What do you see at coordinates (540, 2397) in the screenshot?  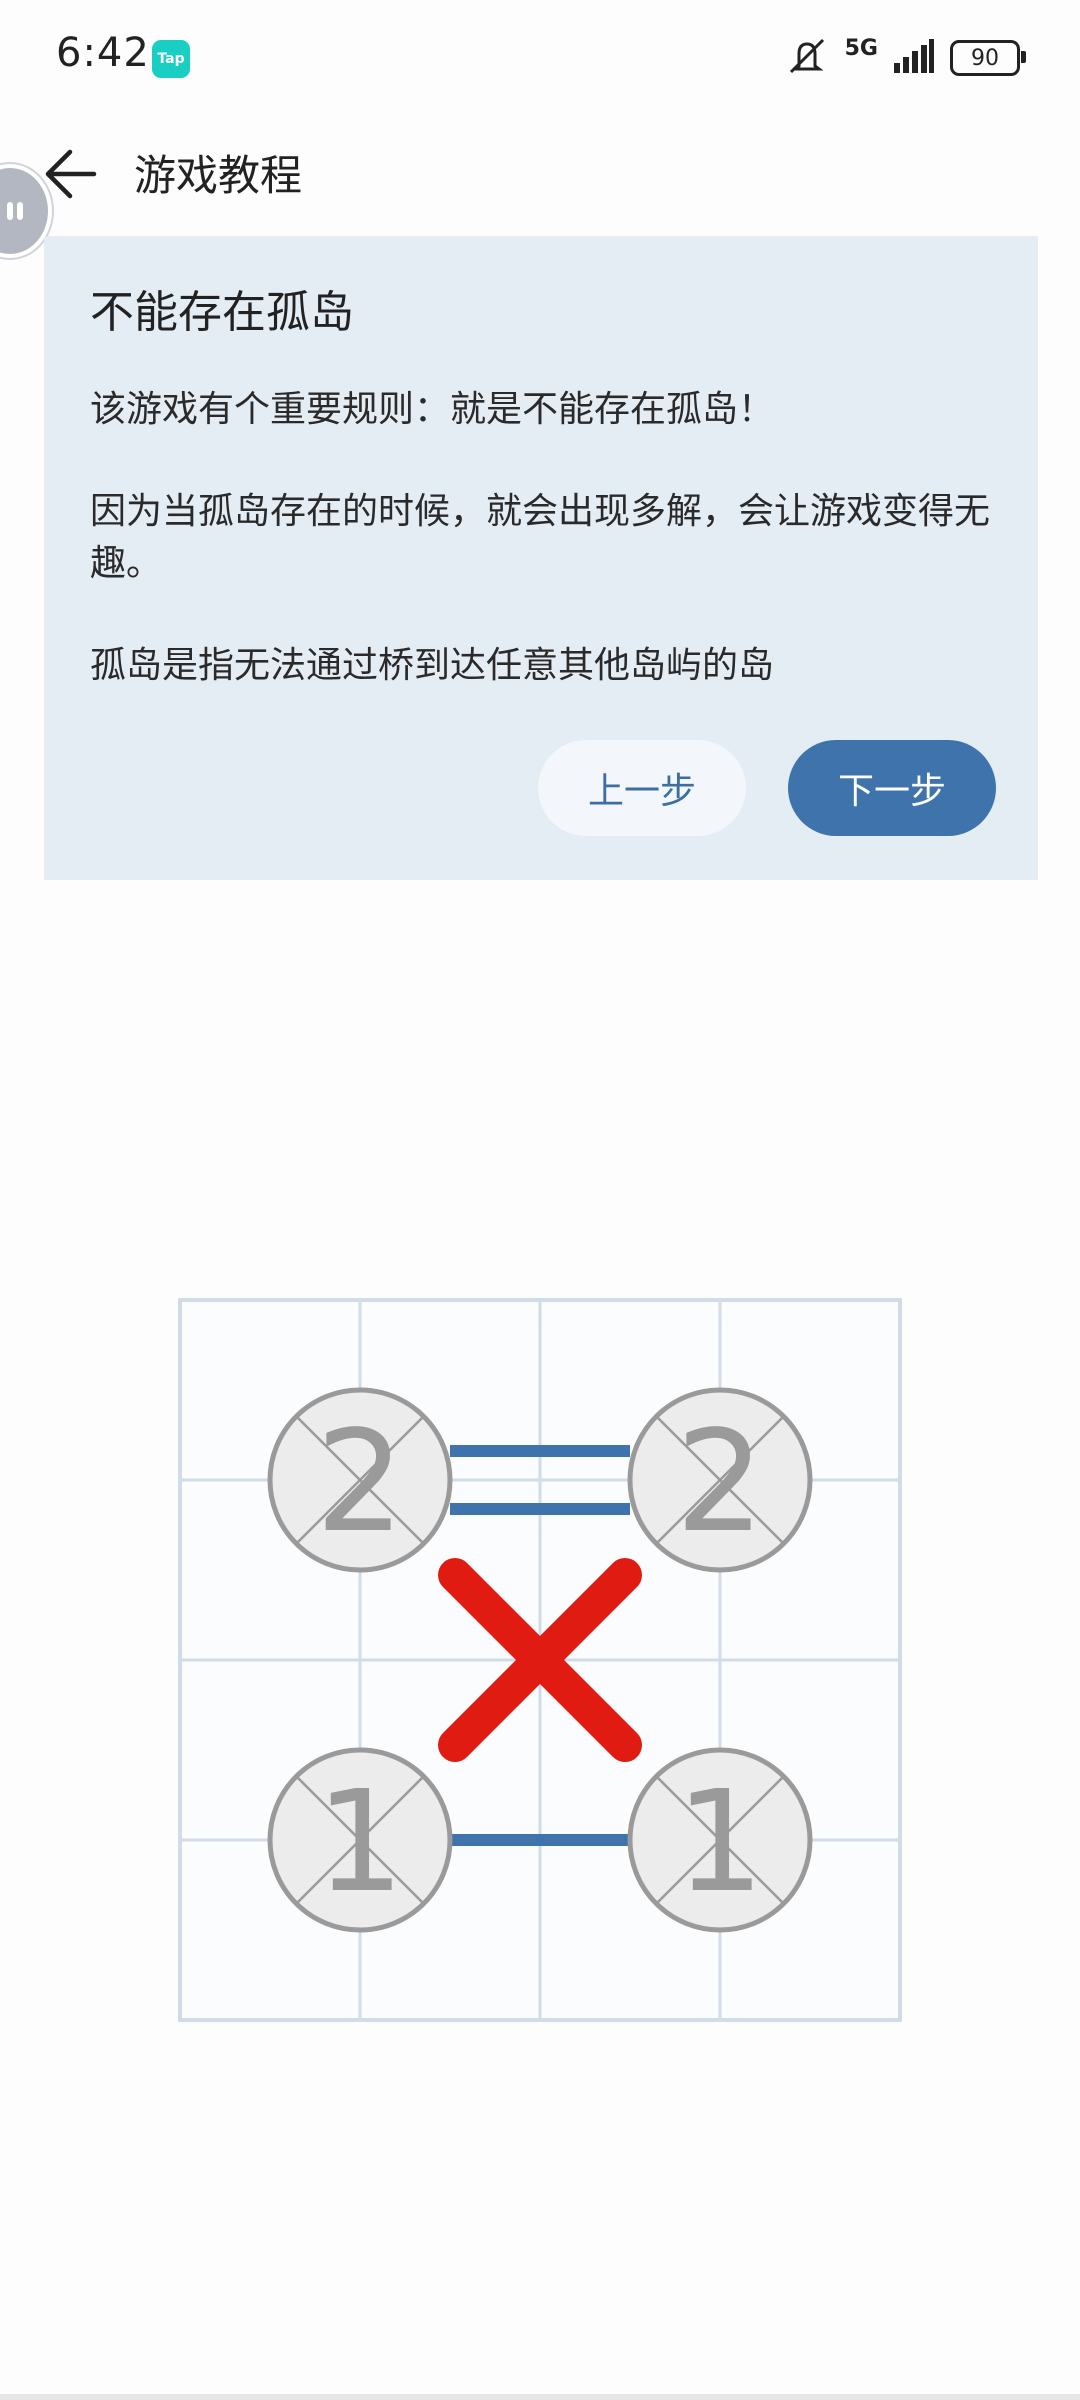 I see `navigation-bar` at bounding box center [540, 2397].